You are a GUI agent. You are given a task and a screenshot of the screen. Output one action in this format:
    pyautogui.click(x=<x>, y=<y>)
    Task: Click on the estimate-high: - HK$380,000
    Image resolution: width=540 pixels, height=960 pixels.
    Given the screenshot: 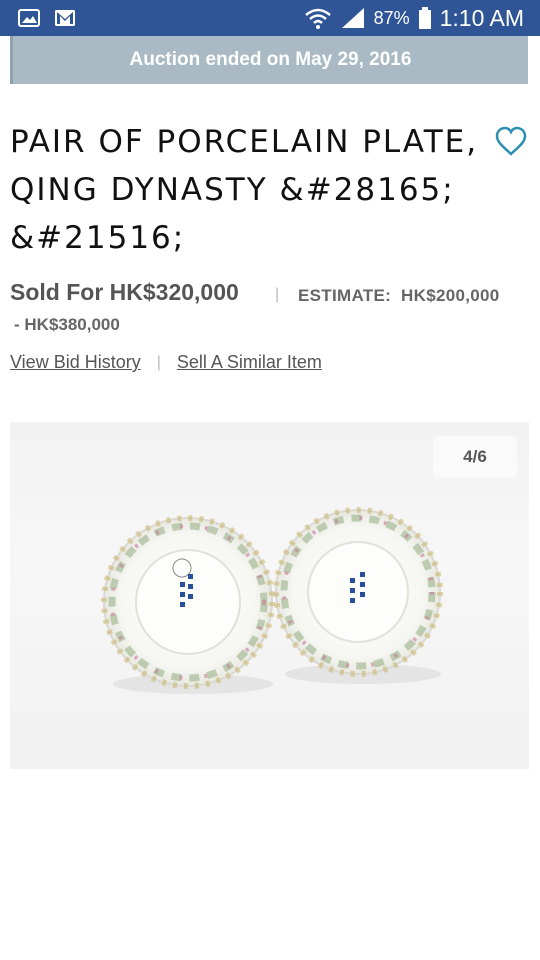 What is the action you would take?
    pyautogui.click(x=67, y=324)
    